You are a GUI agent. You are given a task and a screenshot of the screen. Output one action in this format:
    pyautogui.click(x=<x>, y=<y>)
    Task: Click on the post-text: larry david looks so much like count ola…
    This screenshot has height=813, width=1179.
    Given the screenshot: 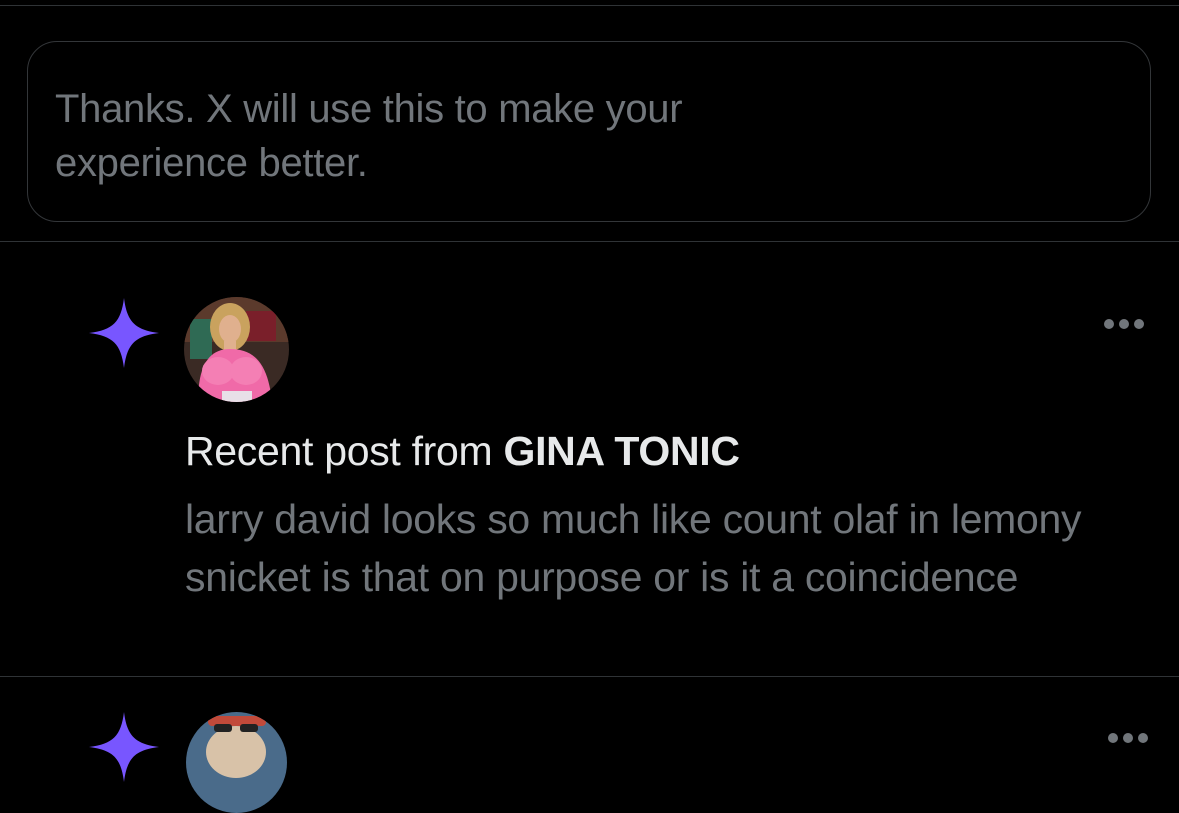 What is the action you would take?
    pyautogui.click(x=633, y=548)
    